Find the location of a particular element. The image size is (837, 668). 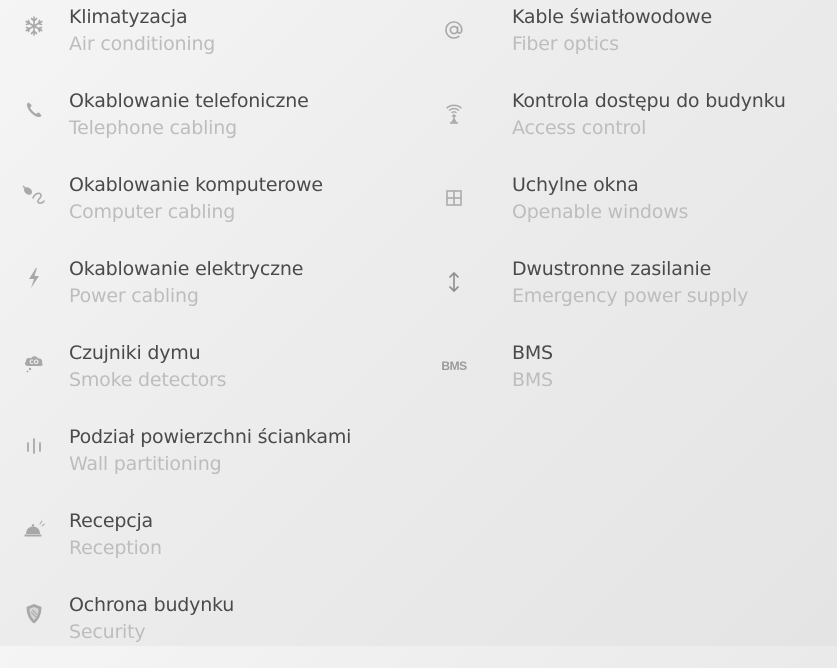

feature-title: Ochrona budynku is located at coordinates (152, 605).